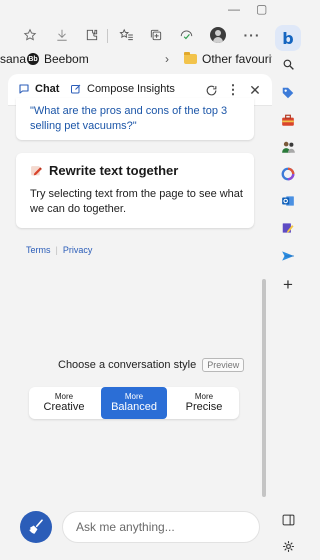  Describe the element at coordinates (218, 35) in the screenshot. I see `profile-avatar` at that location.